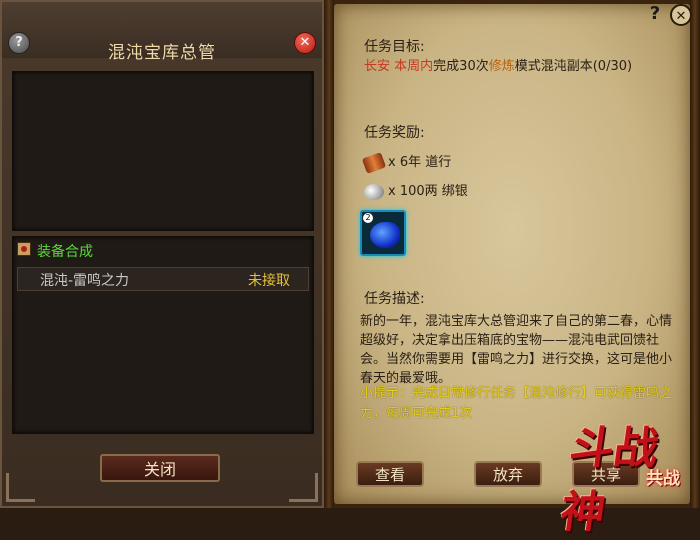  Describe the element at coordinates (573, 66) in the screenshot. I see `target-text-2: 模式混沌副本(0/30)` at that location.